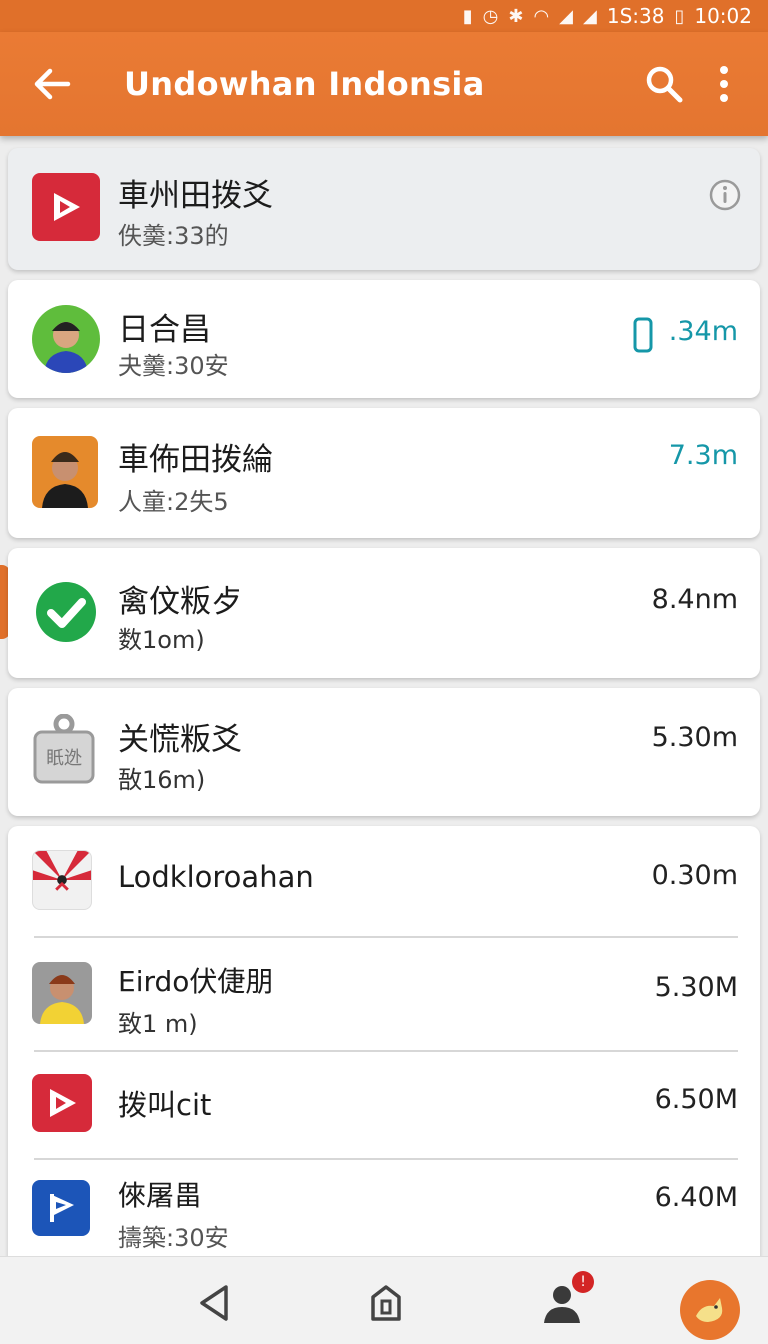 Image resolution: width=768 pixels, height=1344 pixels. Describe the element at coordinates (180, 602) in the screenshot. I see `item-title: 禽伩粄歺` at that location.